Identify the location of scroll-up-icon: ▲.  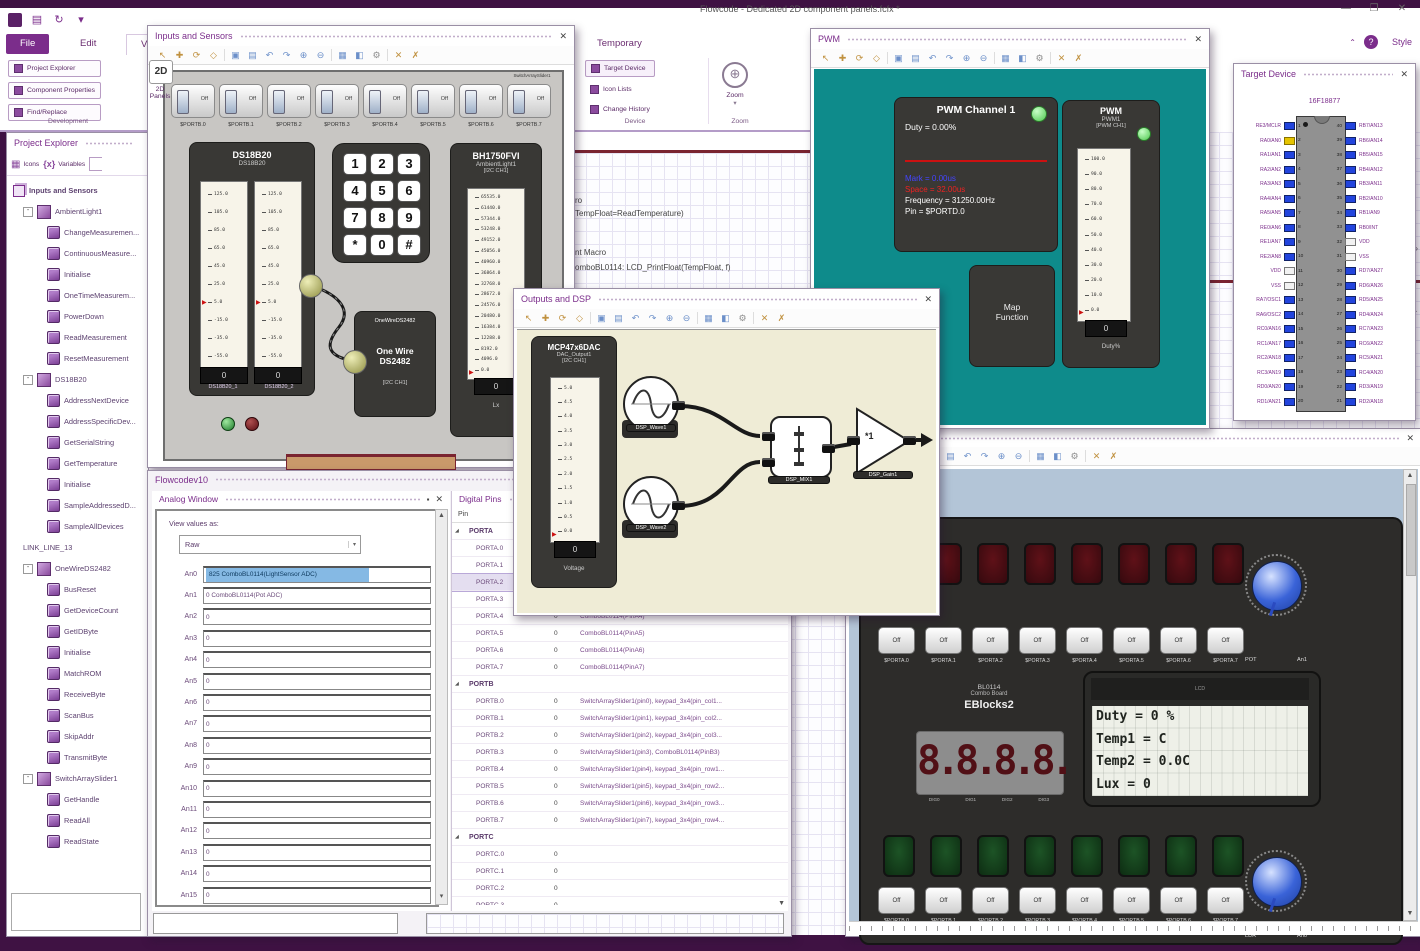
(1410, 476).